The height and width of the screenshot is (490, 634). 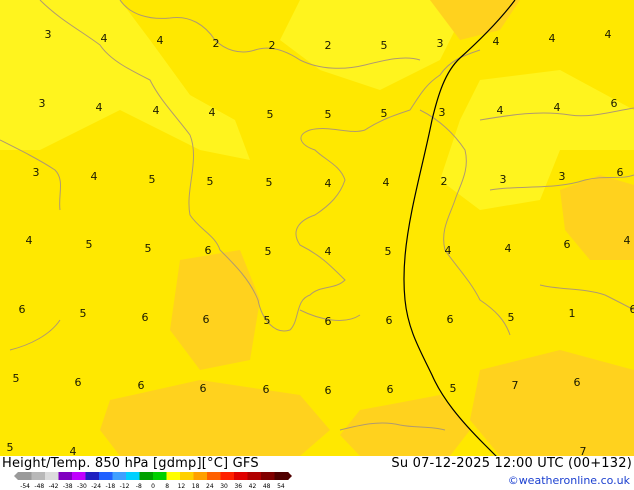 What do you see at coordinates (511, 463) in the screenshot?
I see `forecast-datetime: Su 07-12-2025 12:00 UTC (00+132)` at bounding box center [511, 463].